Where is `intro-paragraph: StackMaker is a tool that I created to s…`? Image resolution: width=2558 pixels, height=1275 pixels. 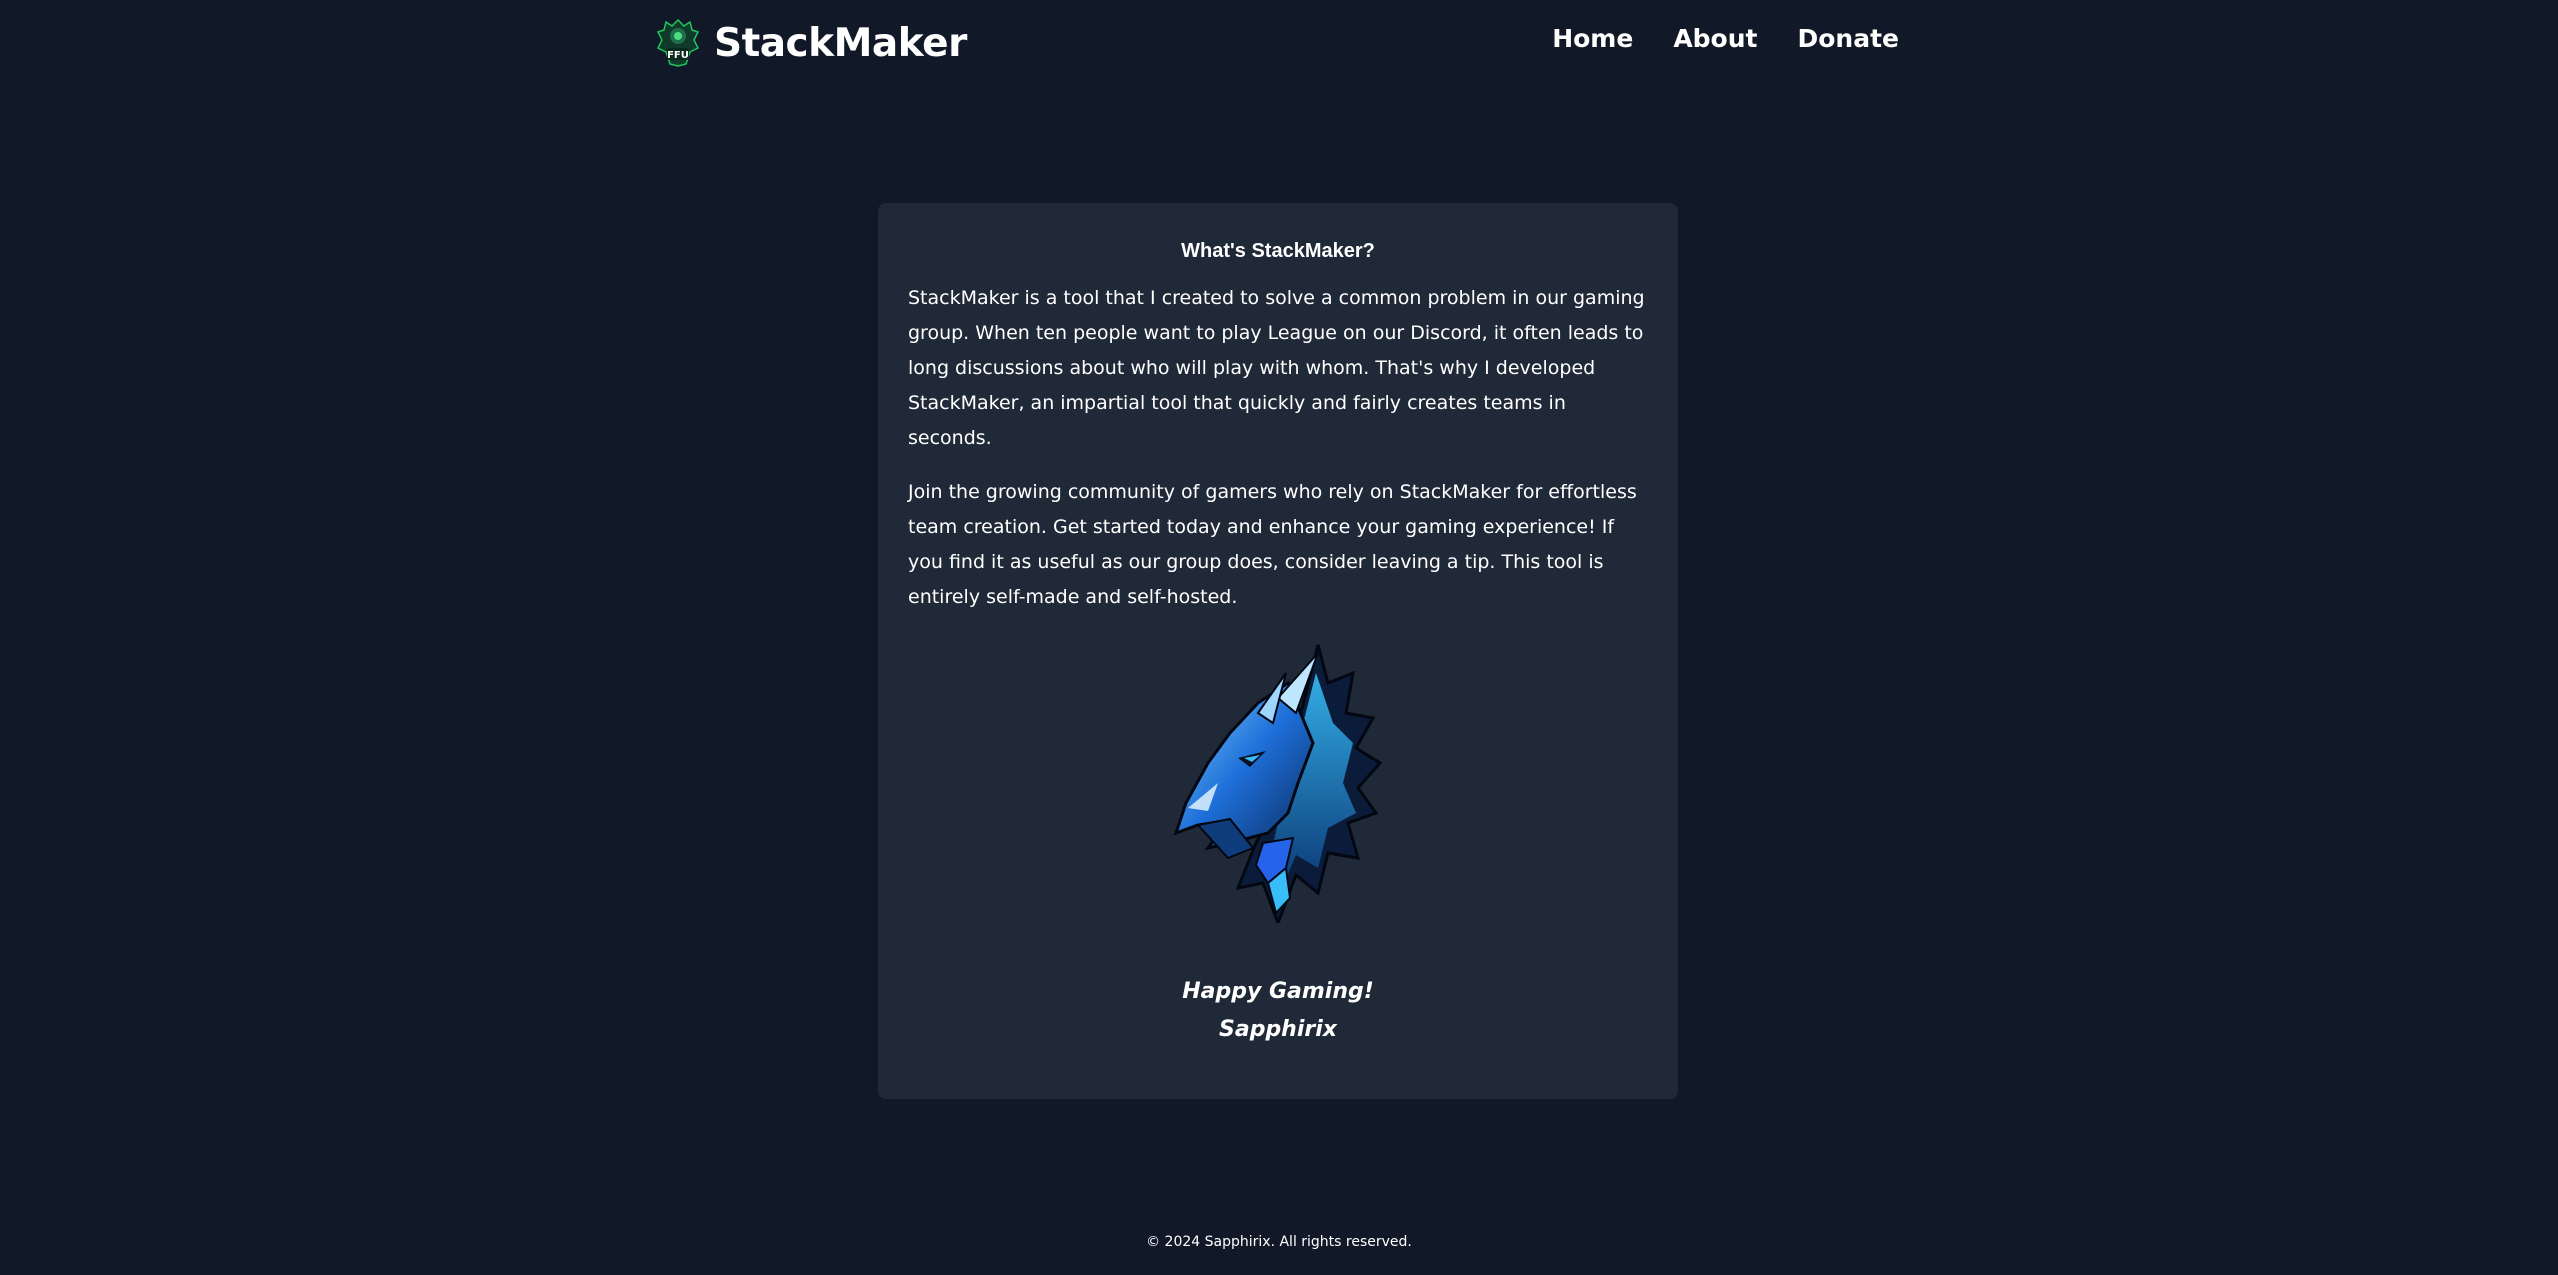
intro-paragraph: StackMaker is a tool that I created to s… is located at coordinates (1276, 368).